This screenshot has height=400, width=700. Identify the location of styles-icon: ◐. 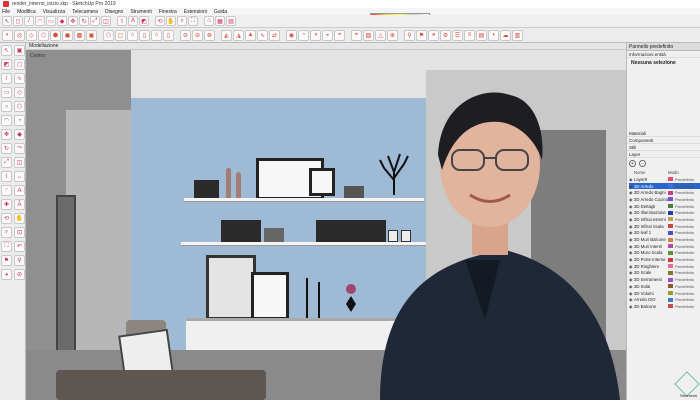
(7, 35).